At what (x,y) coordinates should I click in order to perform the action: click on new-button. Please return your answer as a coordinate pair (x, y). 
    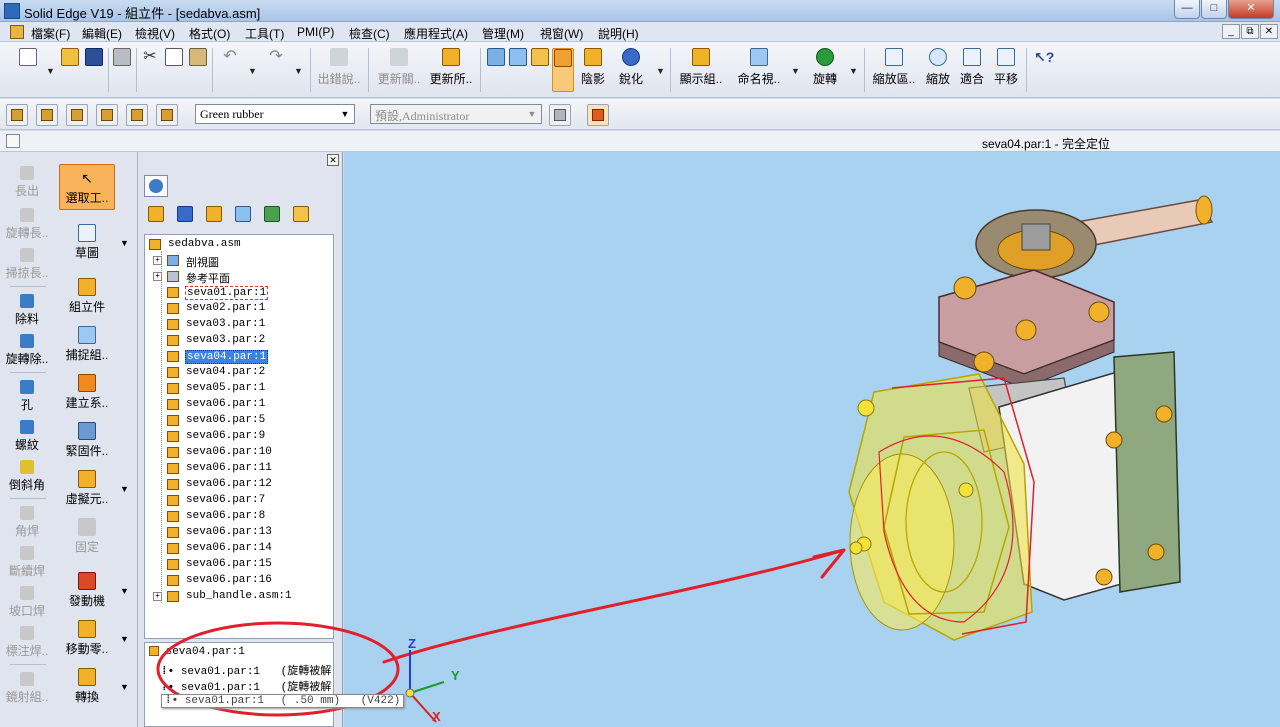
    Looking at the image, I should click on (28, 70).